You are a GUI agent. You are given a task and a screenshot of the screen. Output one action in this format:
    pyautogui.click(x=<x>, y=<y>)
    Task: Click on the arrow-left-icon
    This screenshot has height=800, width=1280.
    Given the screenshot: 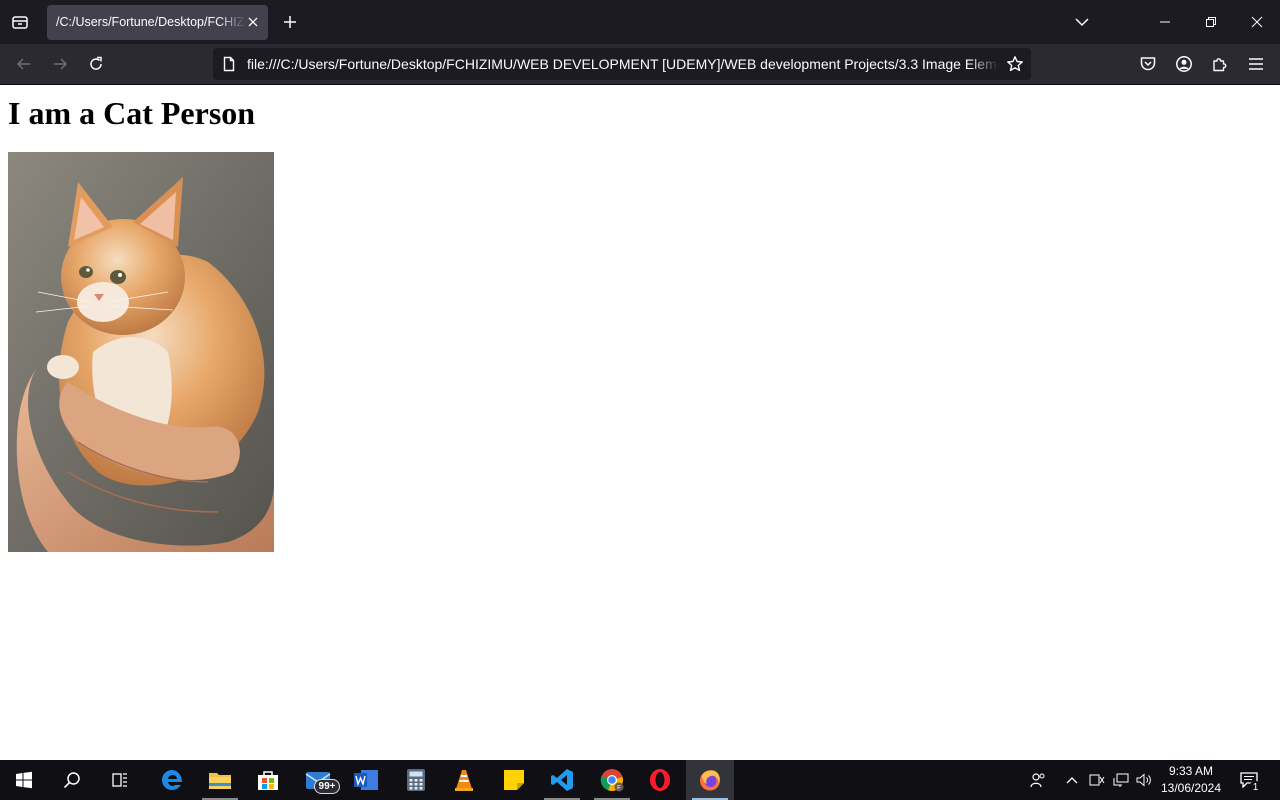 What is the action you would take?
    pyautogui.click(x=23, y=64)
    